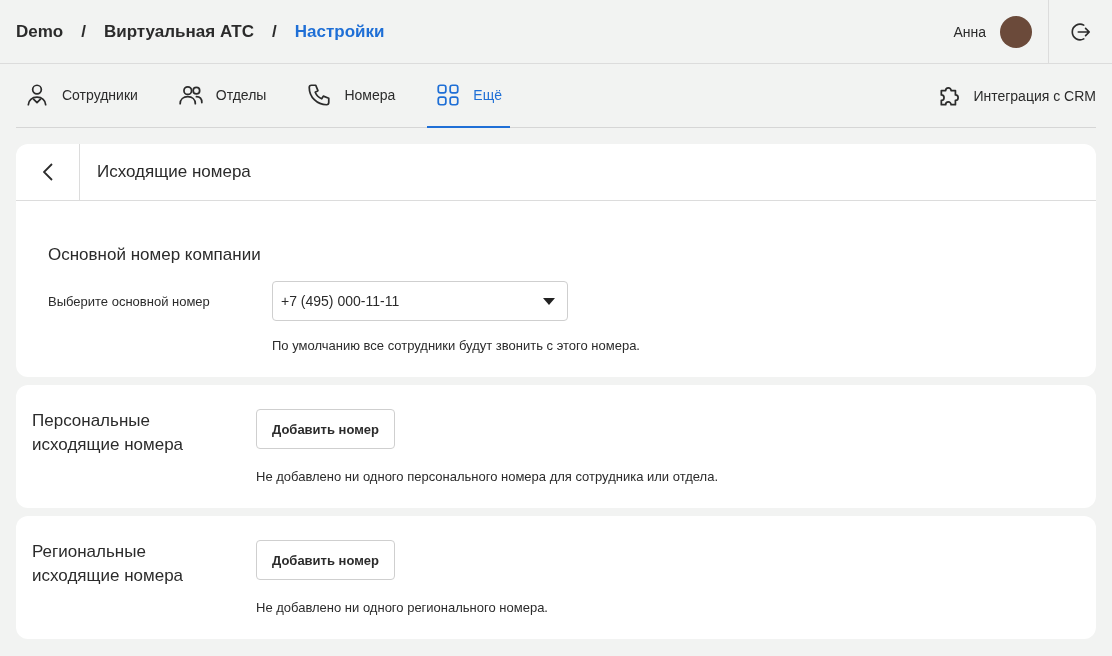 Image resolution: width=1112 pixels, height=656 pixels. What do you see at coordinates (129, 302) in the screenshot?
I see `field-label: Выберите основной номер` at bounding box center [129, 302].